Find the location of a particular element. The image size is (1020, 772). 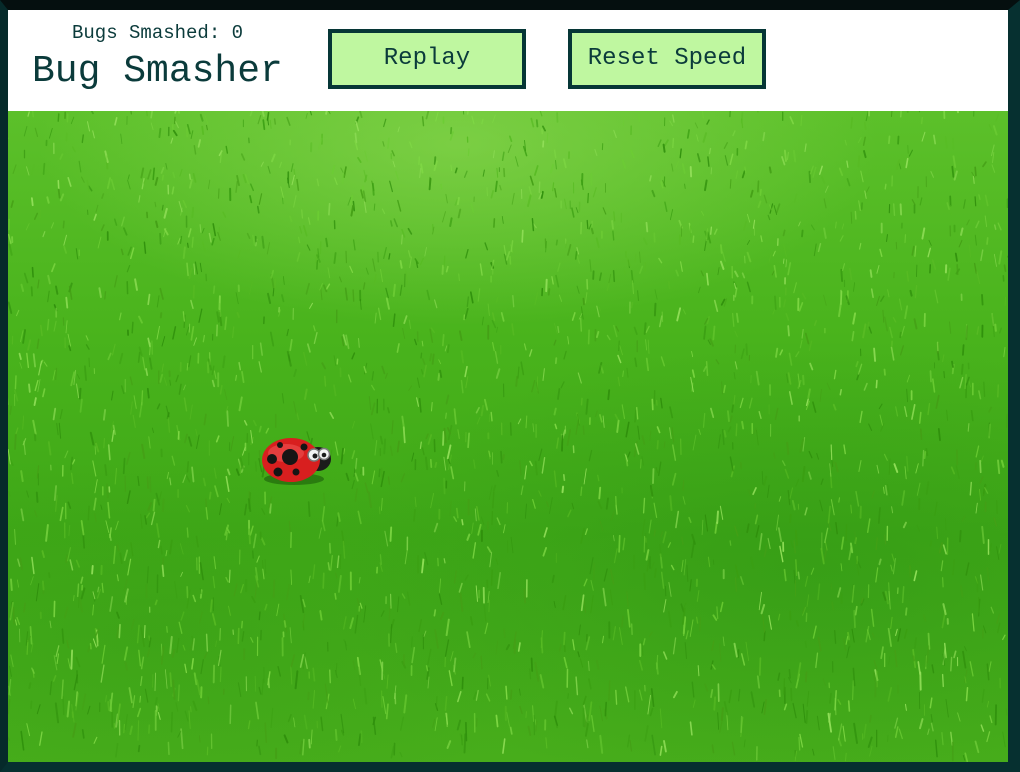

reset-speed-button: Reset Speed is located at coordinates (667, 59).